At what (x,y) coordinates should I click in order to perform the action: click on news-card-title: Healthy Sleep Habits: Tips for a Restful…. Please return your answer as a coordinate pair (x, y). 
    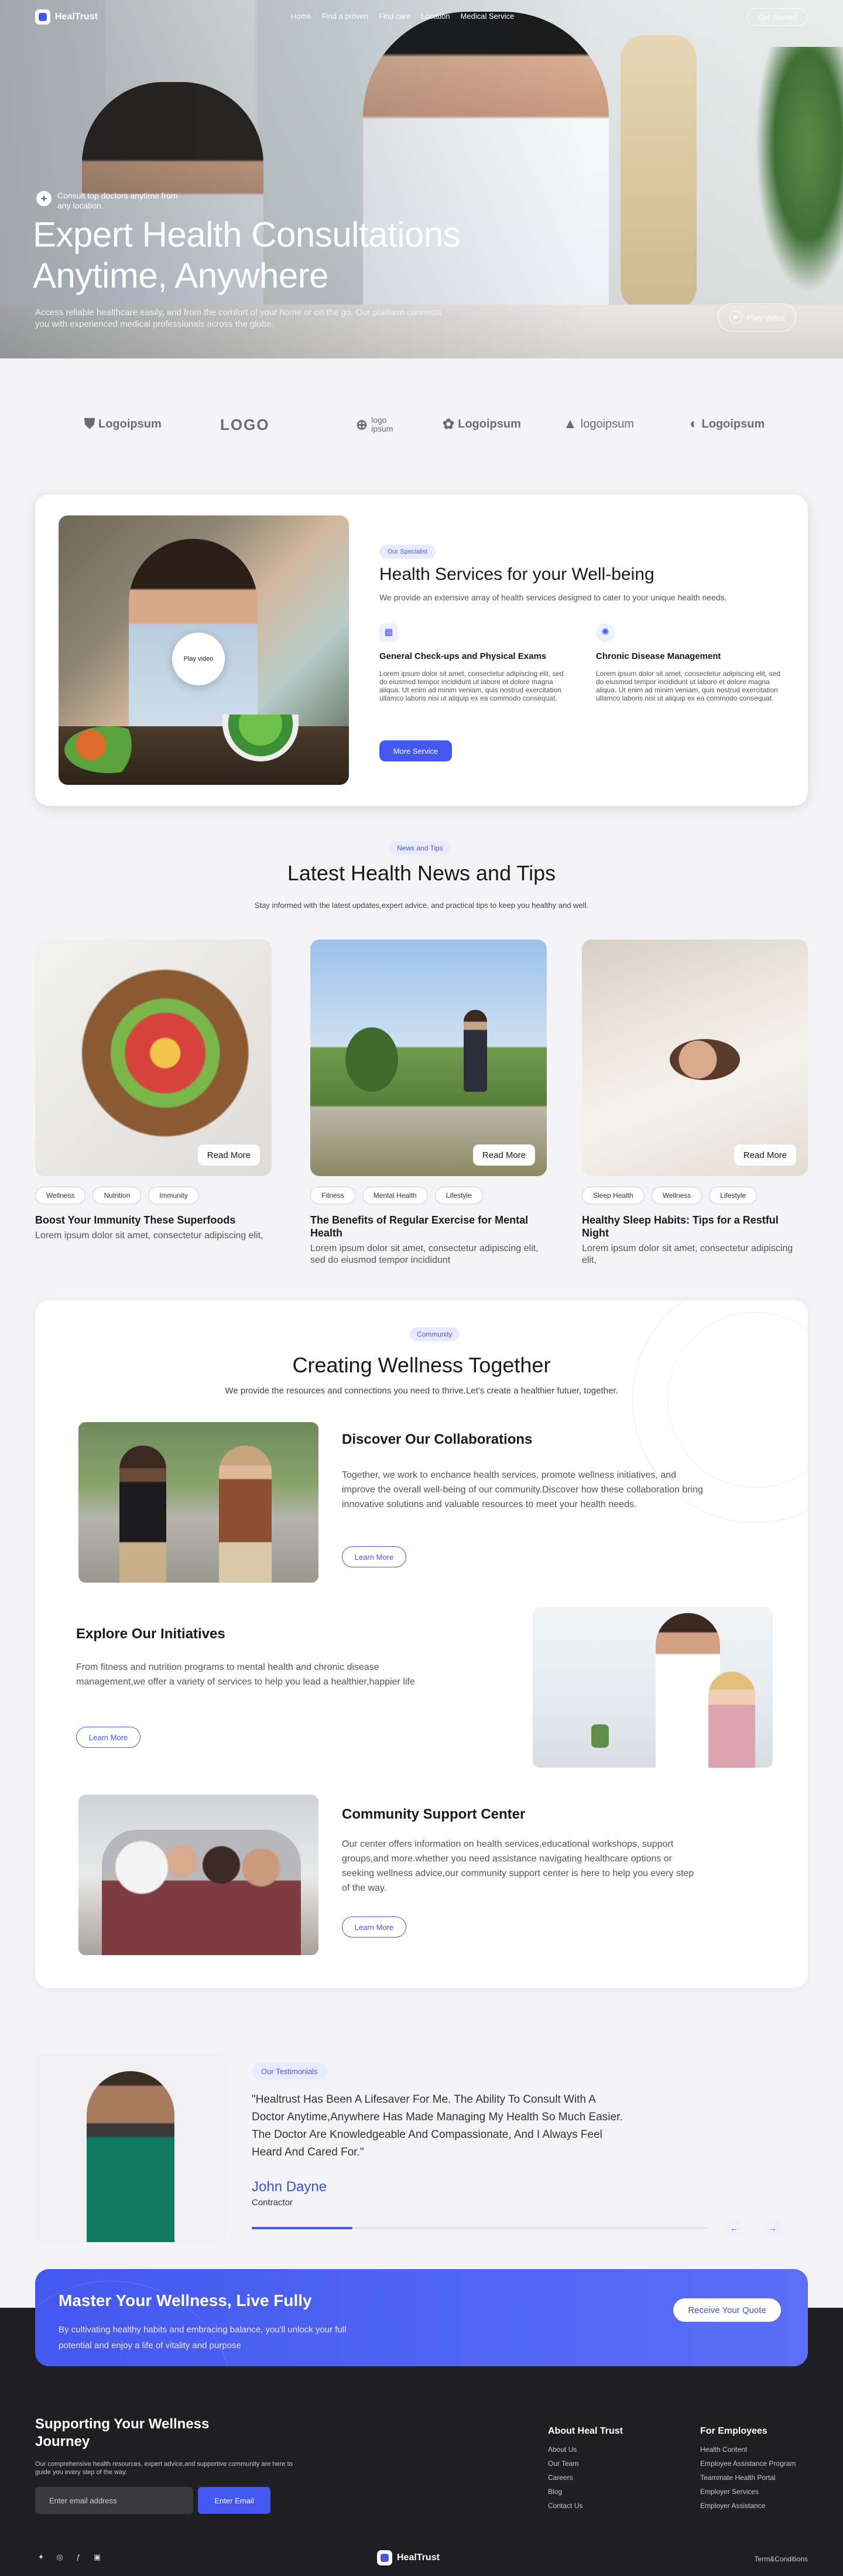
    Looking at the image, I should click on (695, 1226).